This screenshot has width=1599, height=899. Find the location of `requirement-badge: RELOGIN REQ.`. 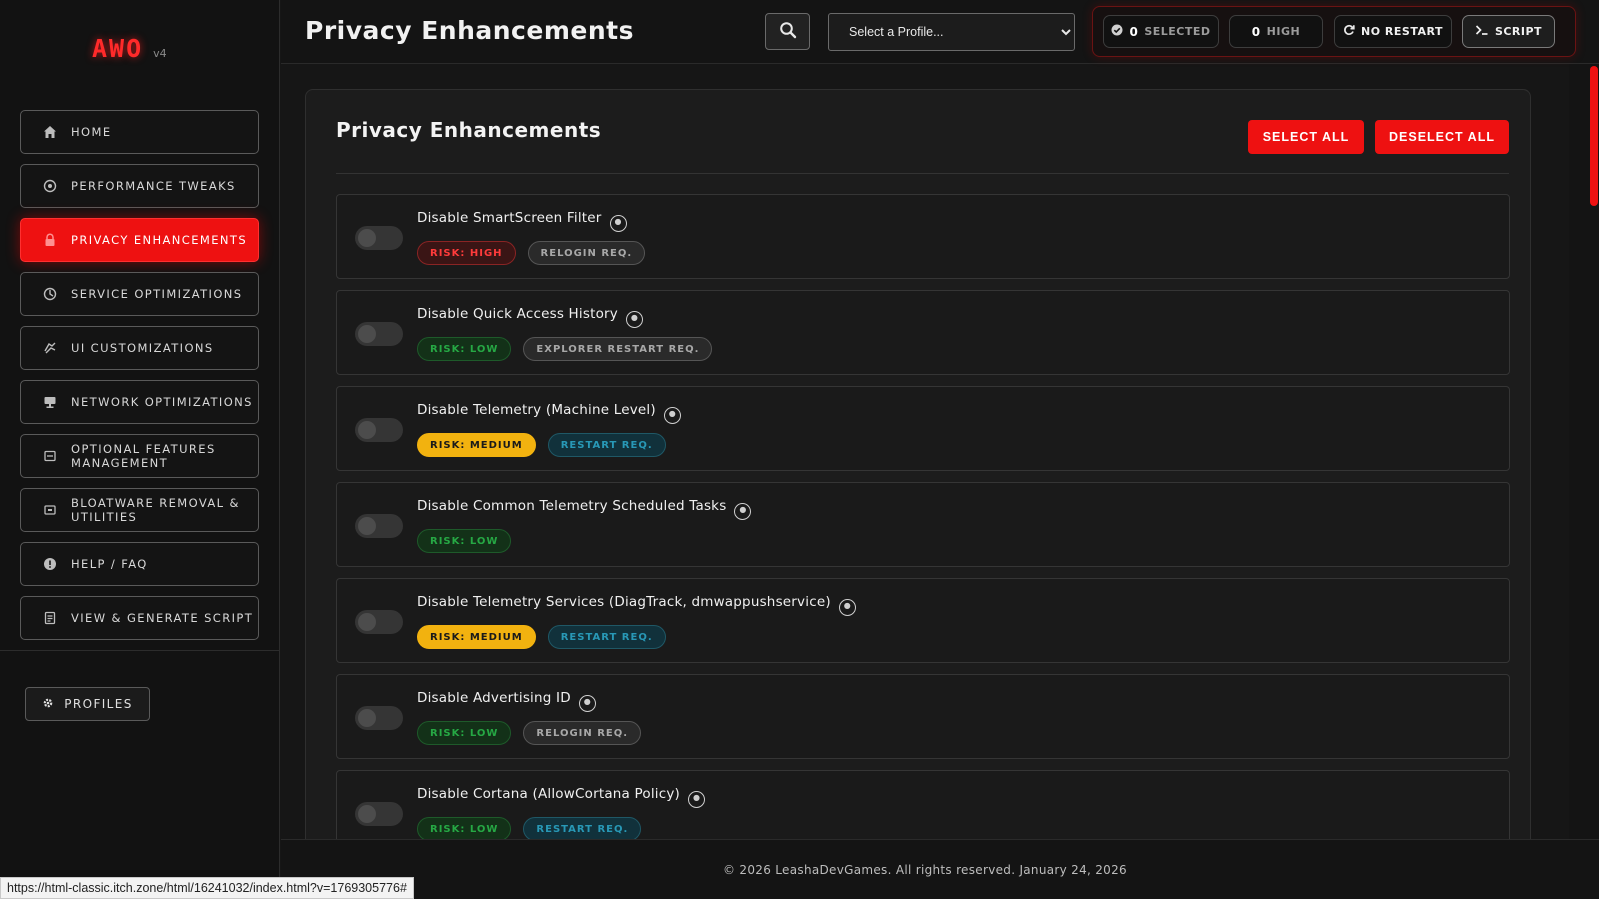

requirement-badge: RELOGIN REQ. is located at coordinates (586, 253).